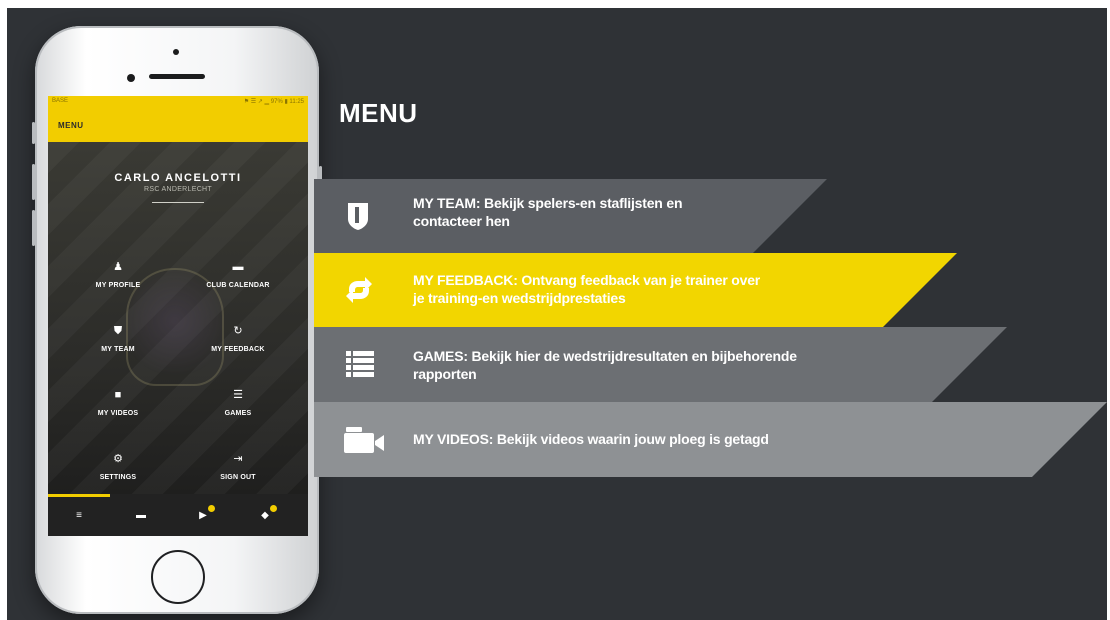 The image size is (1110, 620). Describe the element at coordinates (461, 221) in the screenshot. I see `feature-text-line: contacteer hen` at that location.